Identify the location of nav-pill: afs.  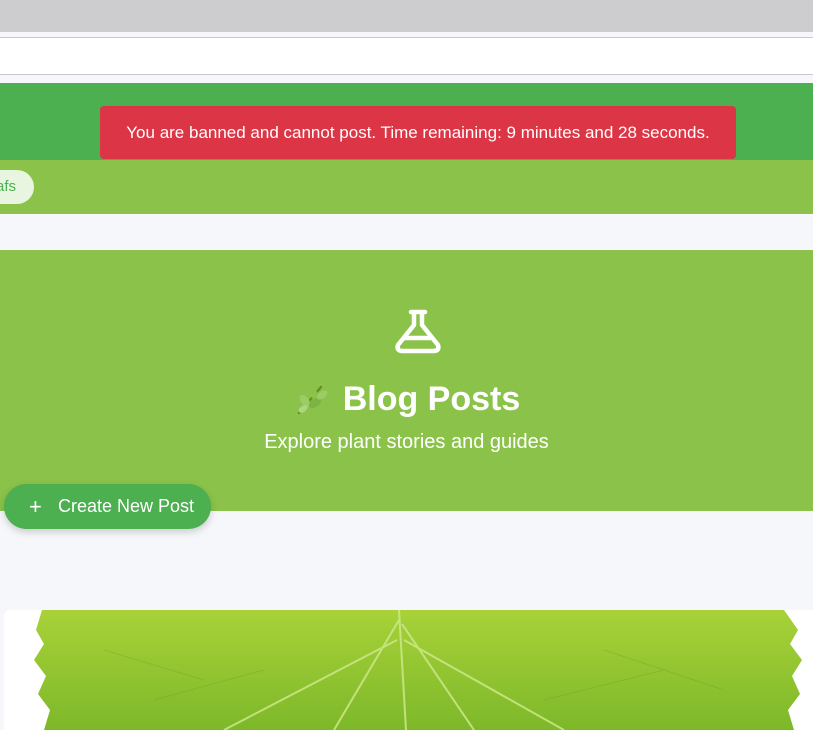
(17, 187).